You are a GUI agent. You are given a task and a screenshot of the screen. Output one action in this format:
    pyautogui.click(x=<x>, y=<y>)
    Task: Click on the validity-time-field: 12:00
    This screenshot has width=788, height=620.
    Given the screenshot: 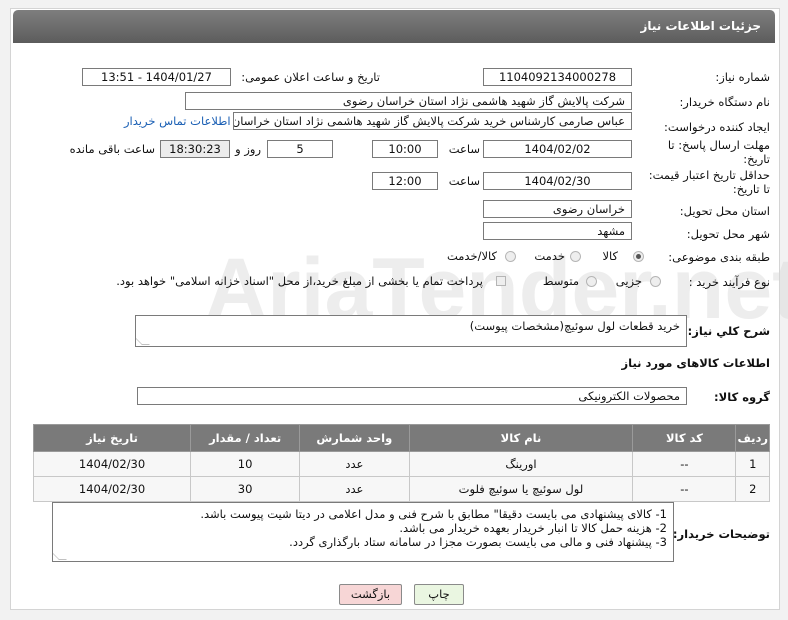 What is the action you would take?
    pyautogui.click(x=405, y=181)
    